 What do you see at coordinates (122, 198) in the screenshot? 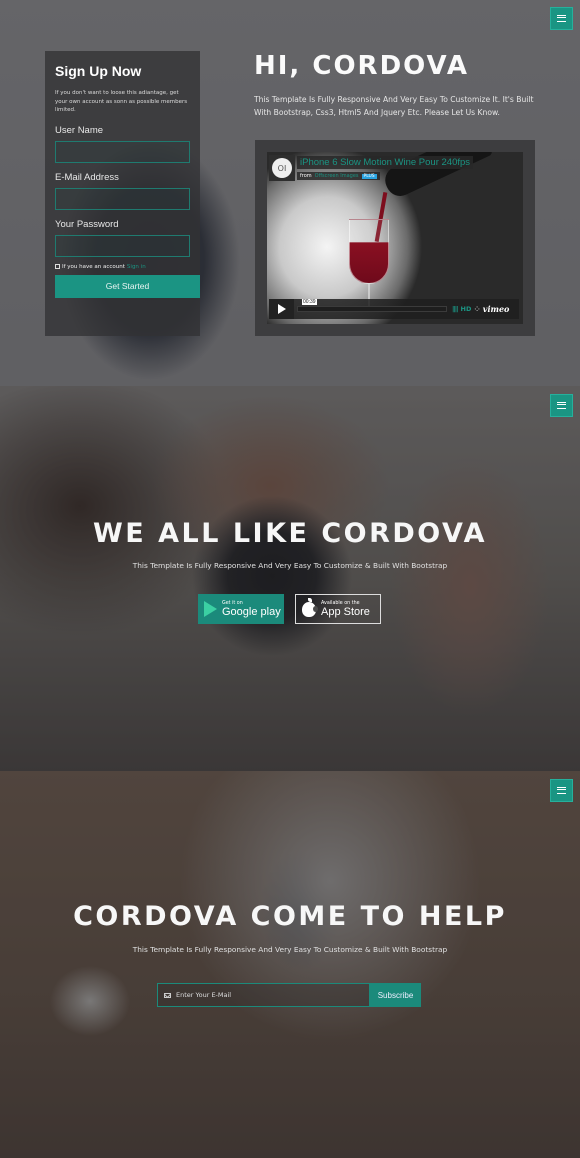
I see `email-input` at bounding box center [122, 198].